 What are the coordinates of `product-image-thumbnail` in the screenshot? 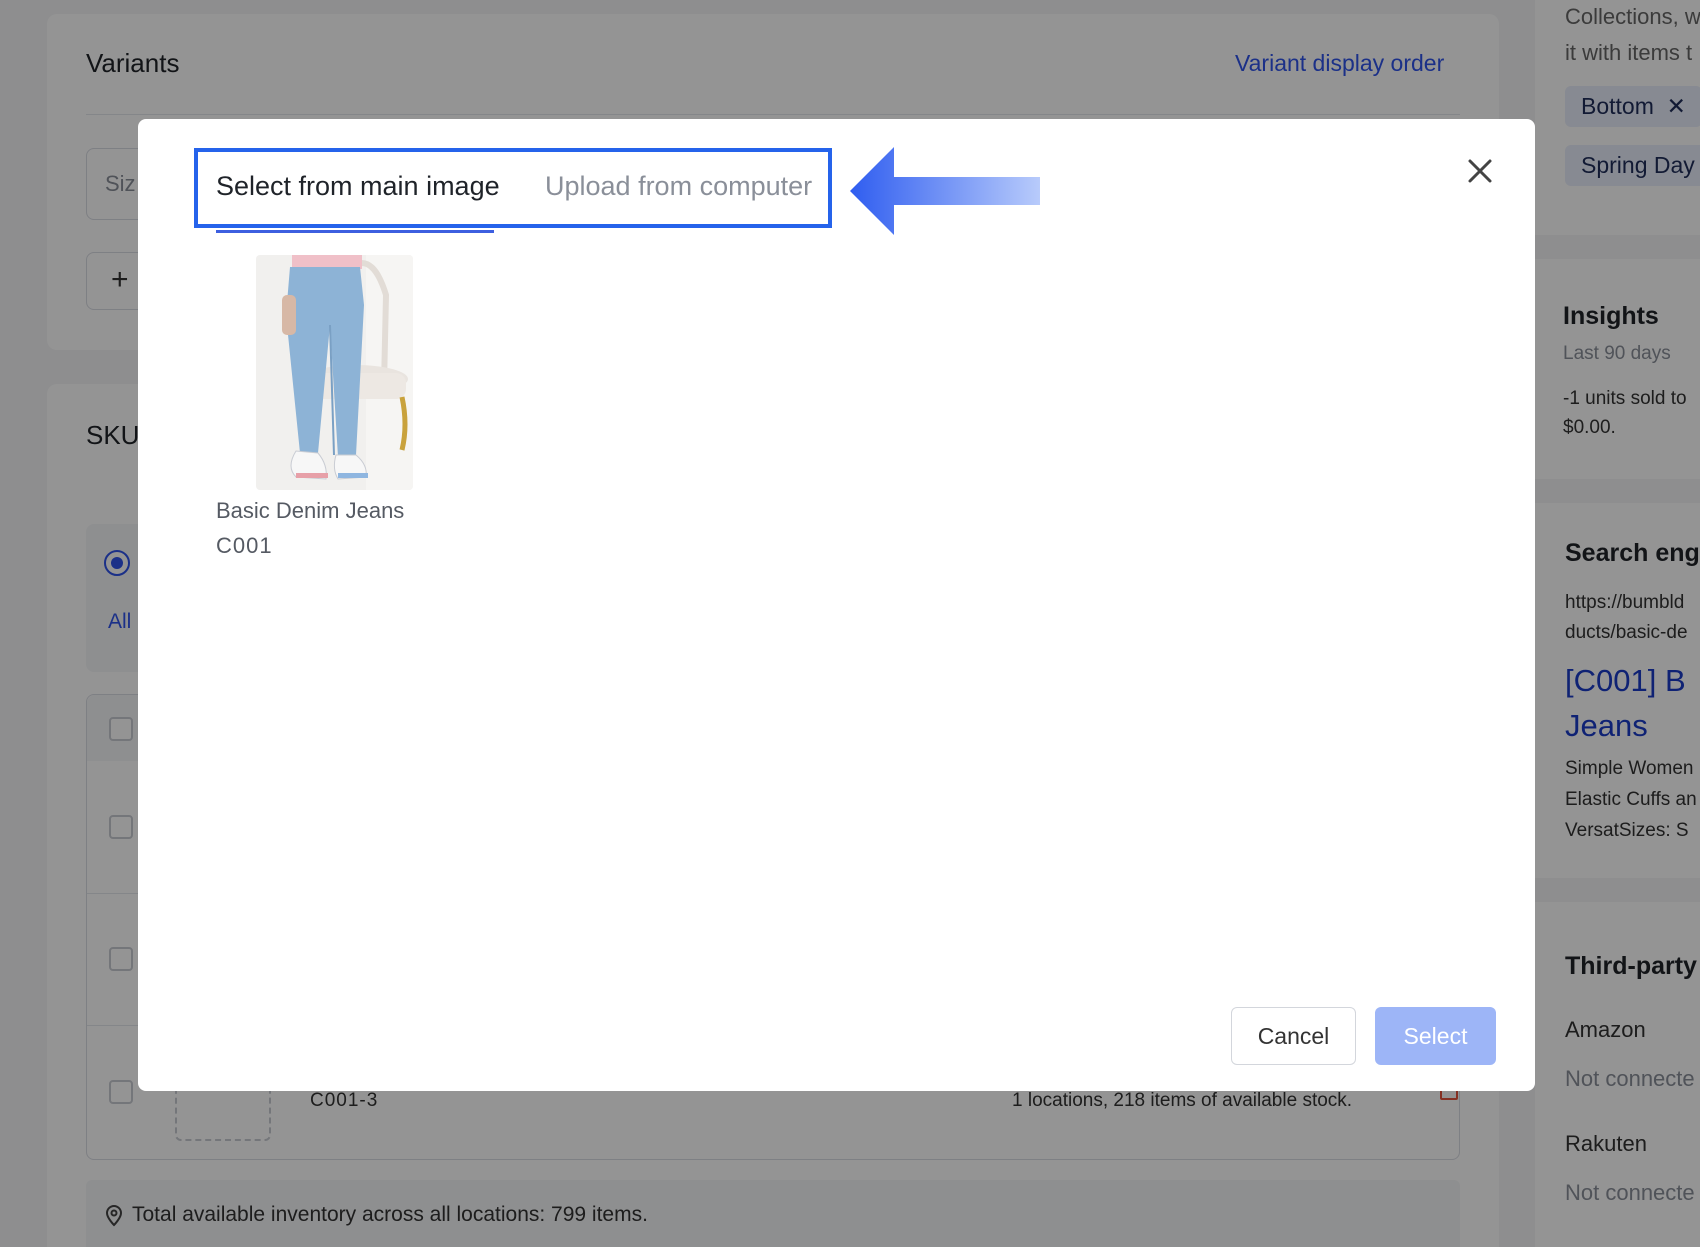 It's located at (334, 372).